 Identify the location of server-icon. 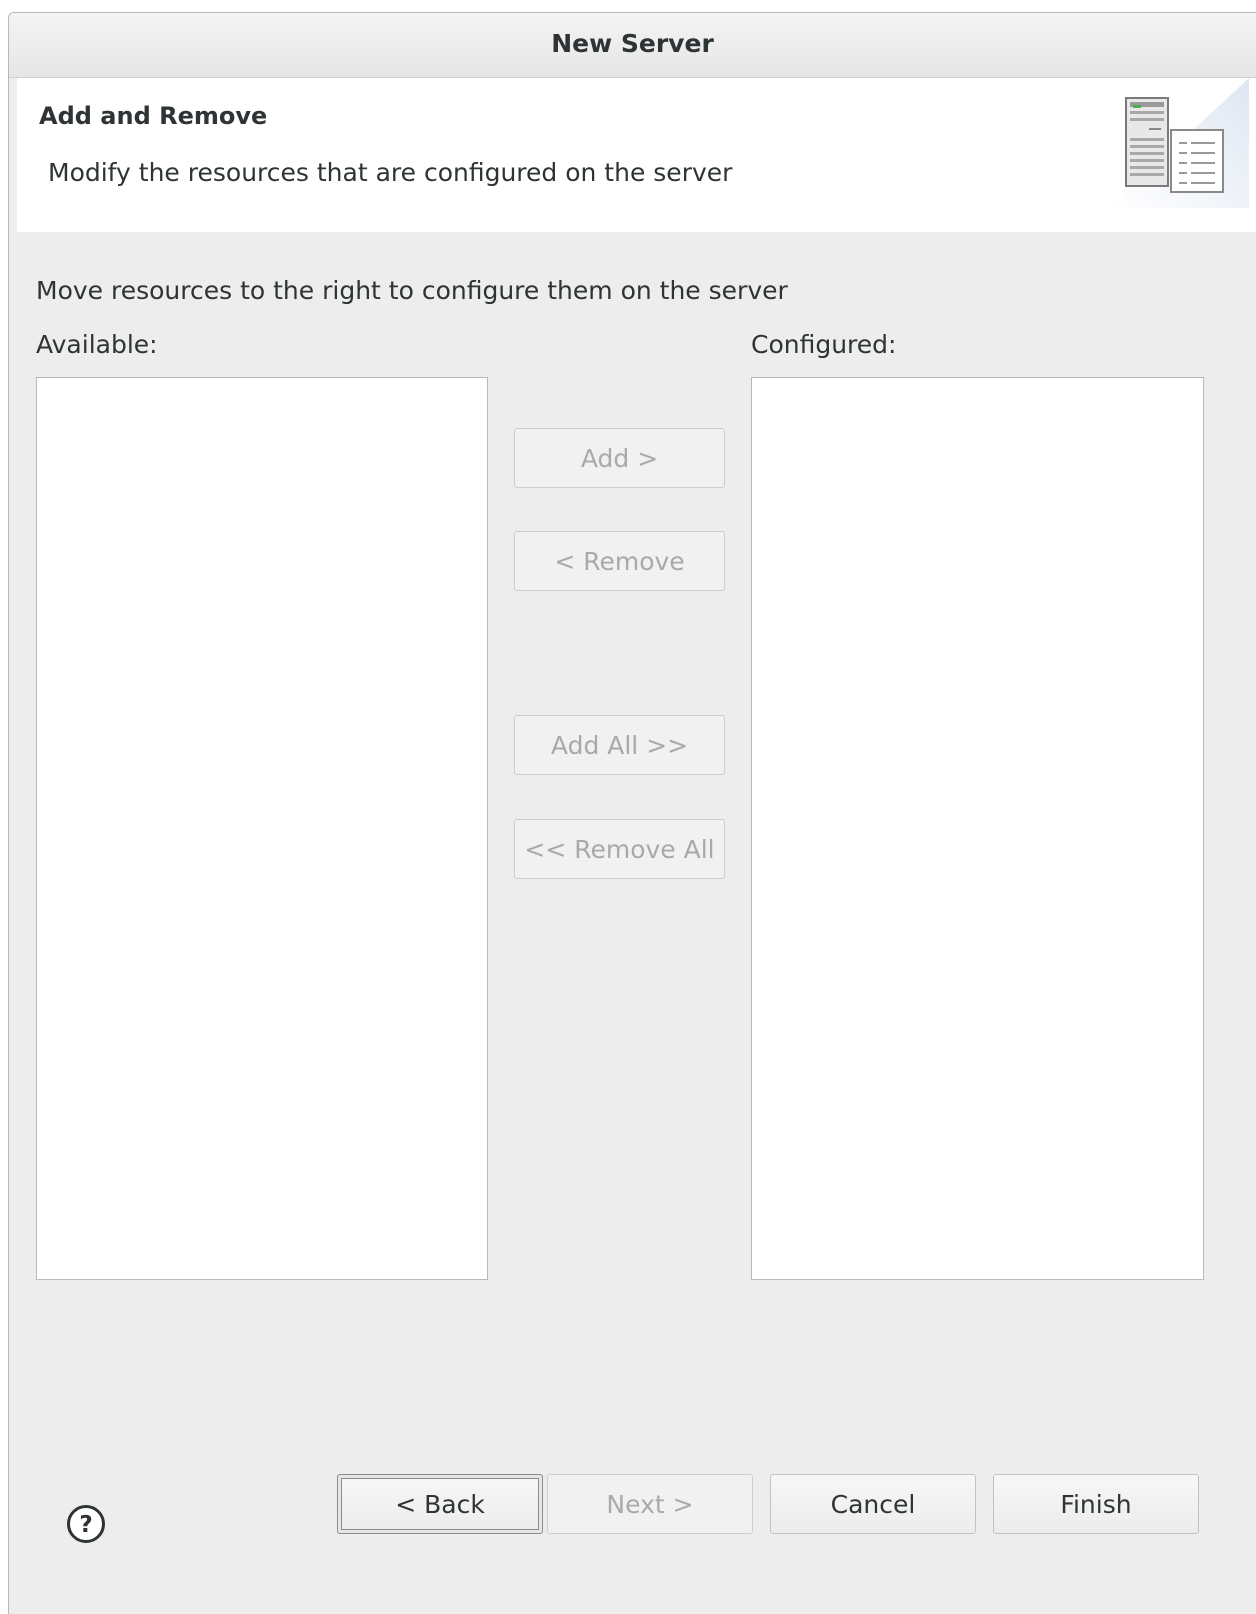
(1179, 143).